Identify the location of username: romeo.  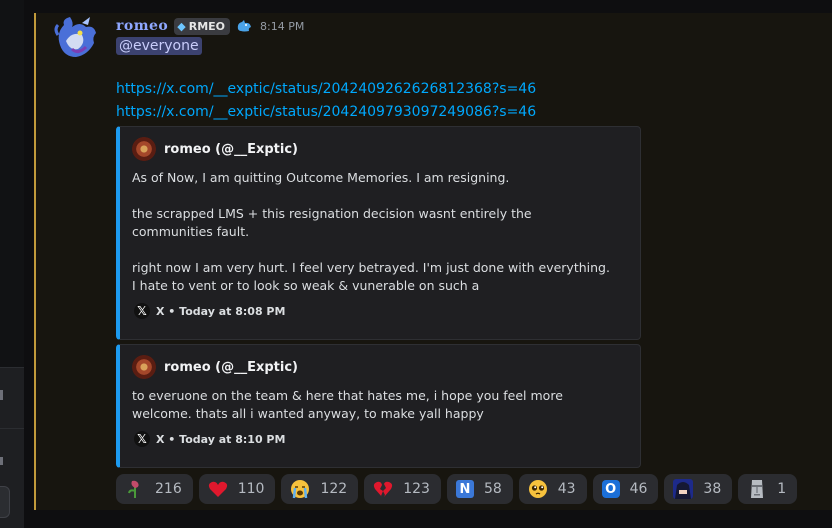
(142, 26).